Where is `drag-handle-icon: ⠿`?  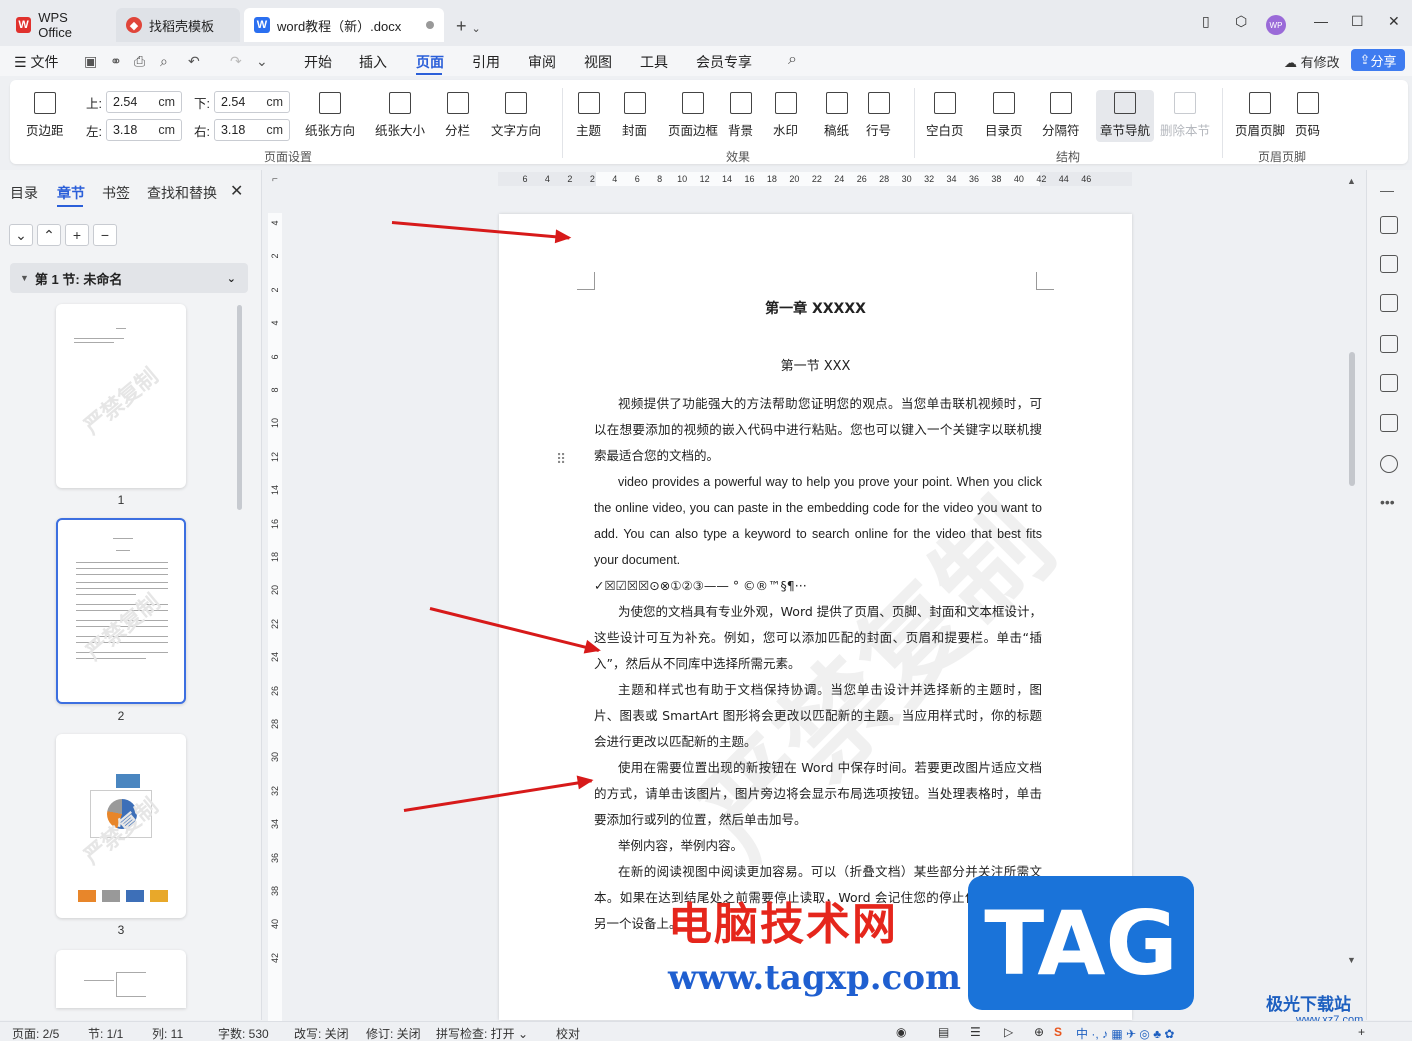
drag-handle-icon: ⠿ is located at coordinates (561, 459).